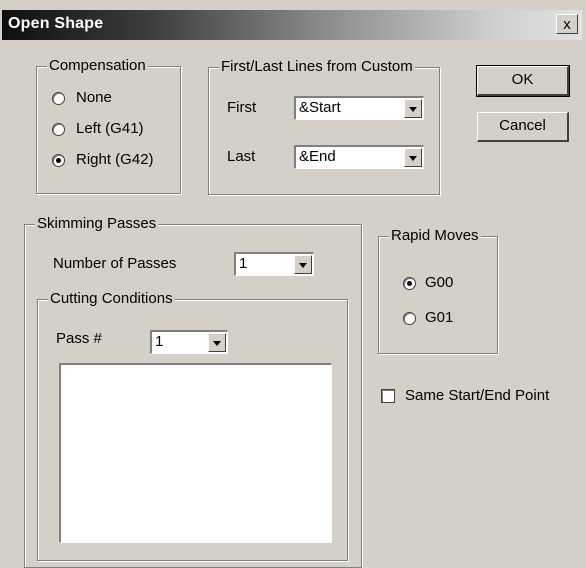 The height and width of the screenshot is (568, 586). I want to click on last-label: Last, so click(241, 156).